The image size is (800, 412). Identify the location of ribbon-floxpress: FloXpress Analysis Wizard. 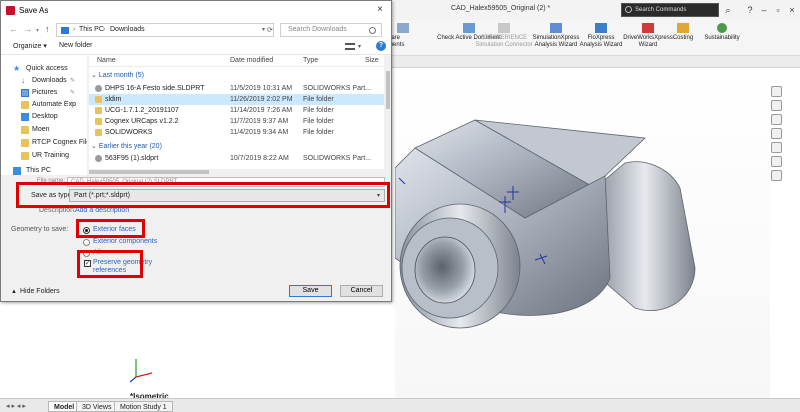
(601, 36).